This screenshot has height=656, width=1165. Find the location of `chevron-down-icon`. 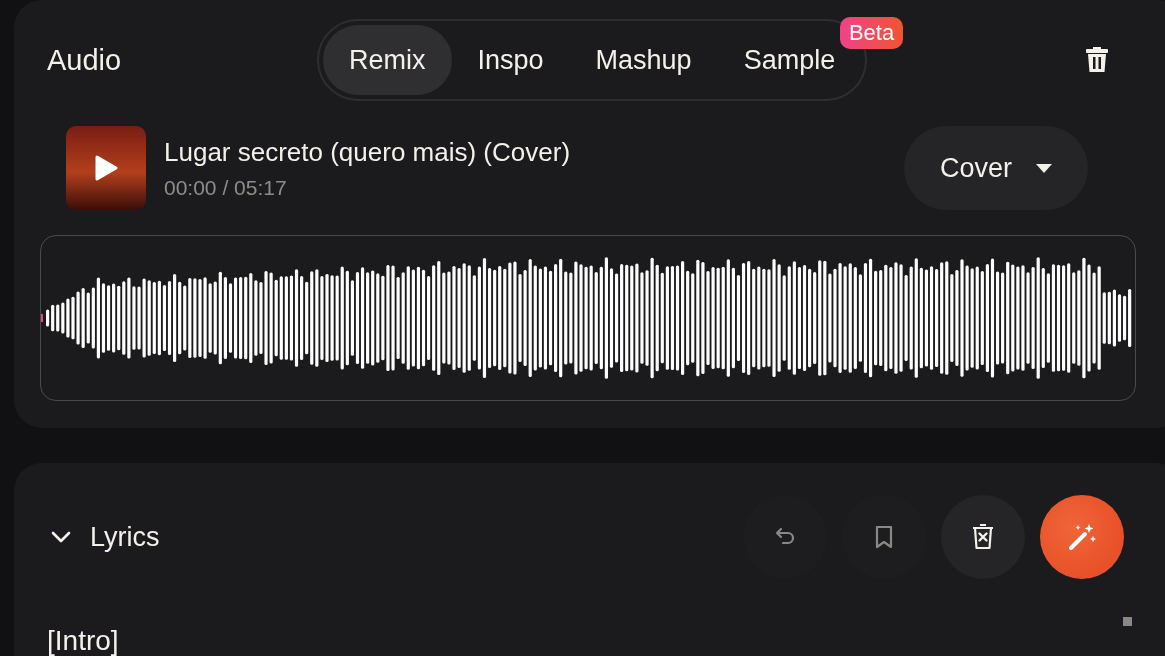

chevron-down-icon is located at coordinates (61, 537).